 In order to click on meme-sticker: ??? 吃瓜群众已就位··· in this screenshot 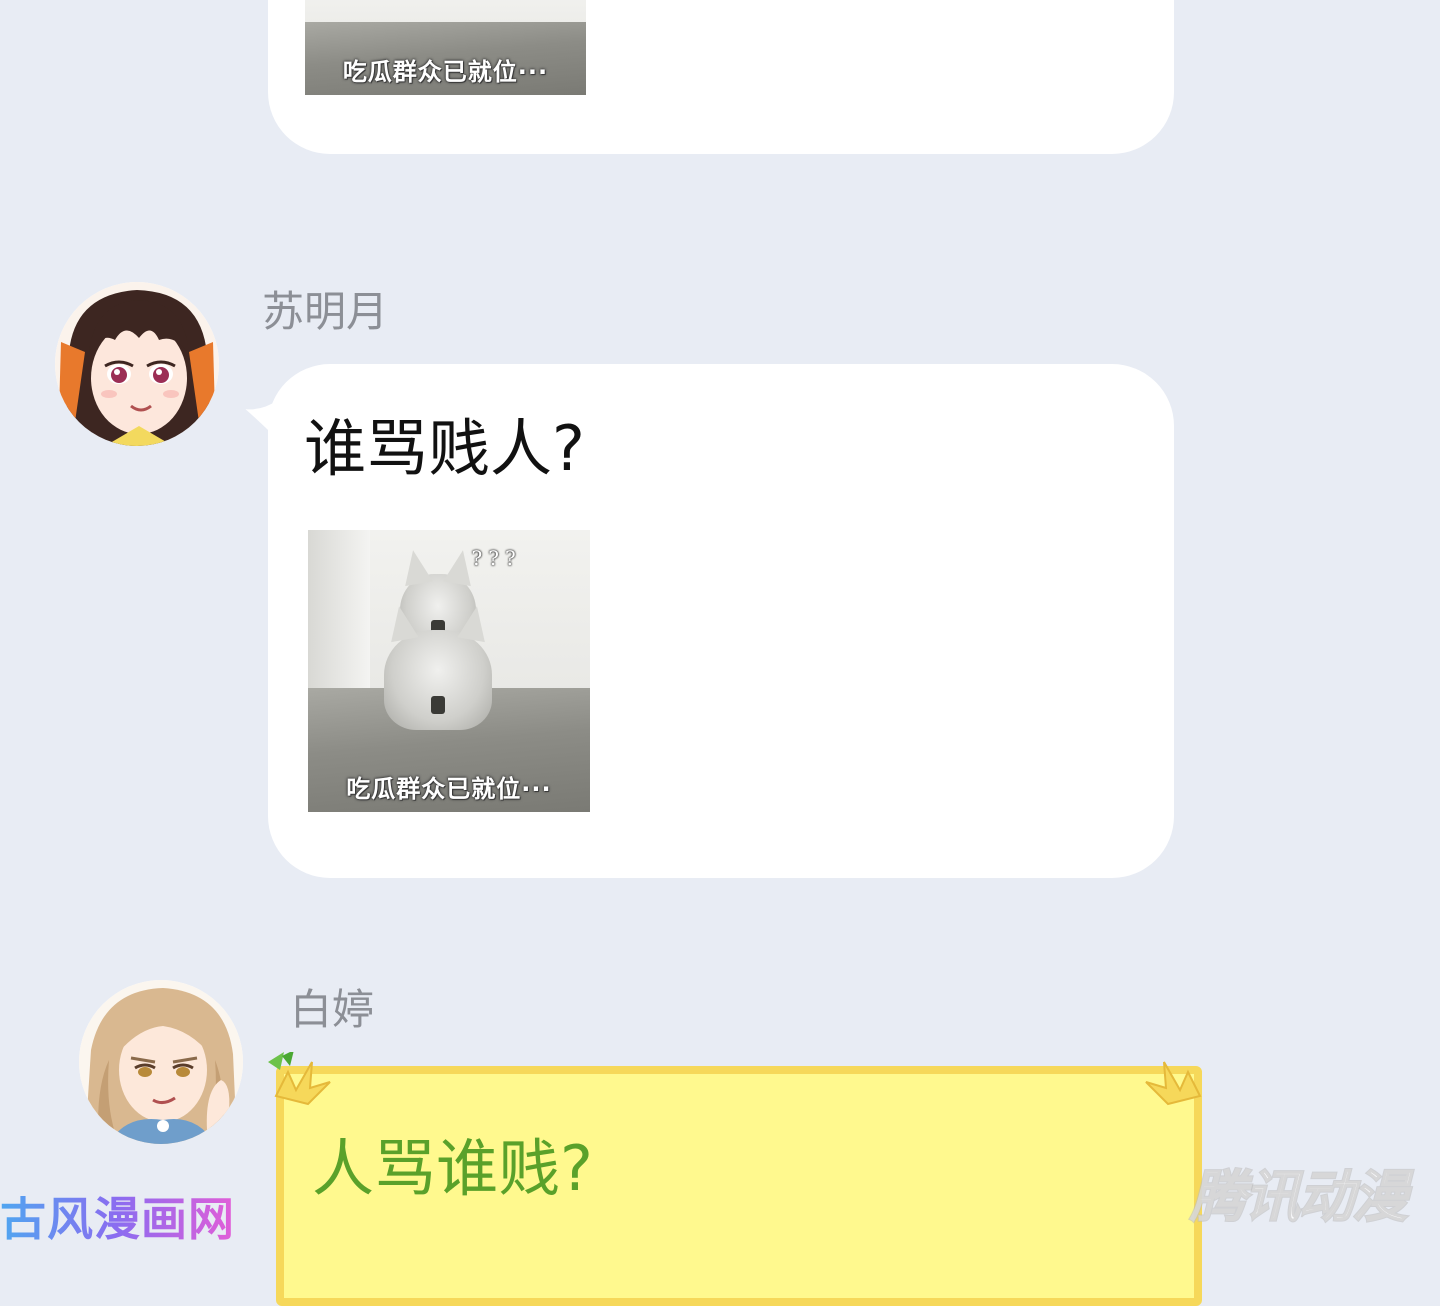, I will do `click(449, 671)`.